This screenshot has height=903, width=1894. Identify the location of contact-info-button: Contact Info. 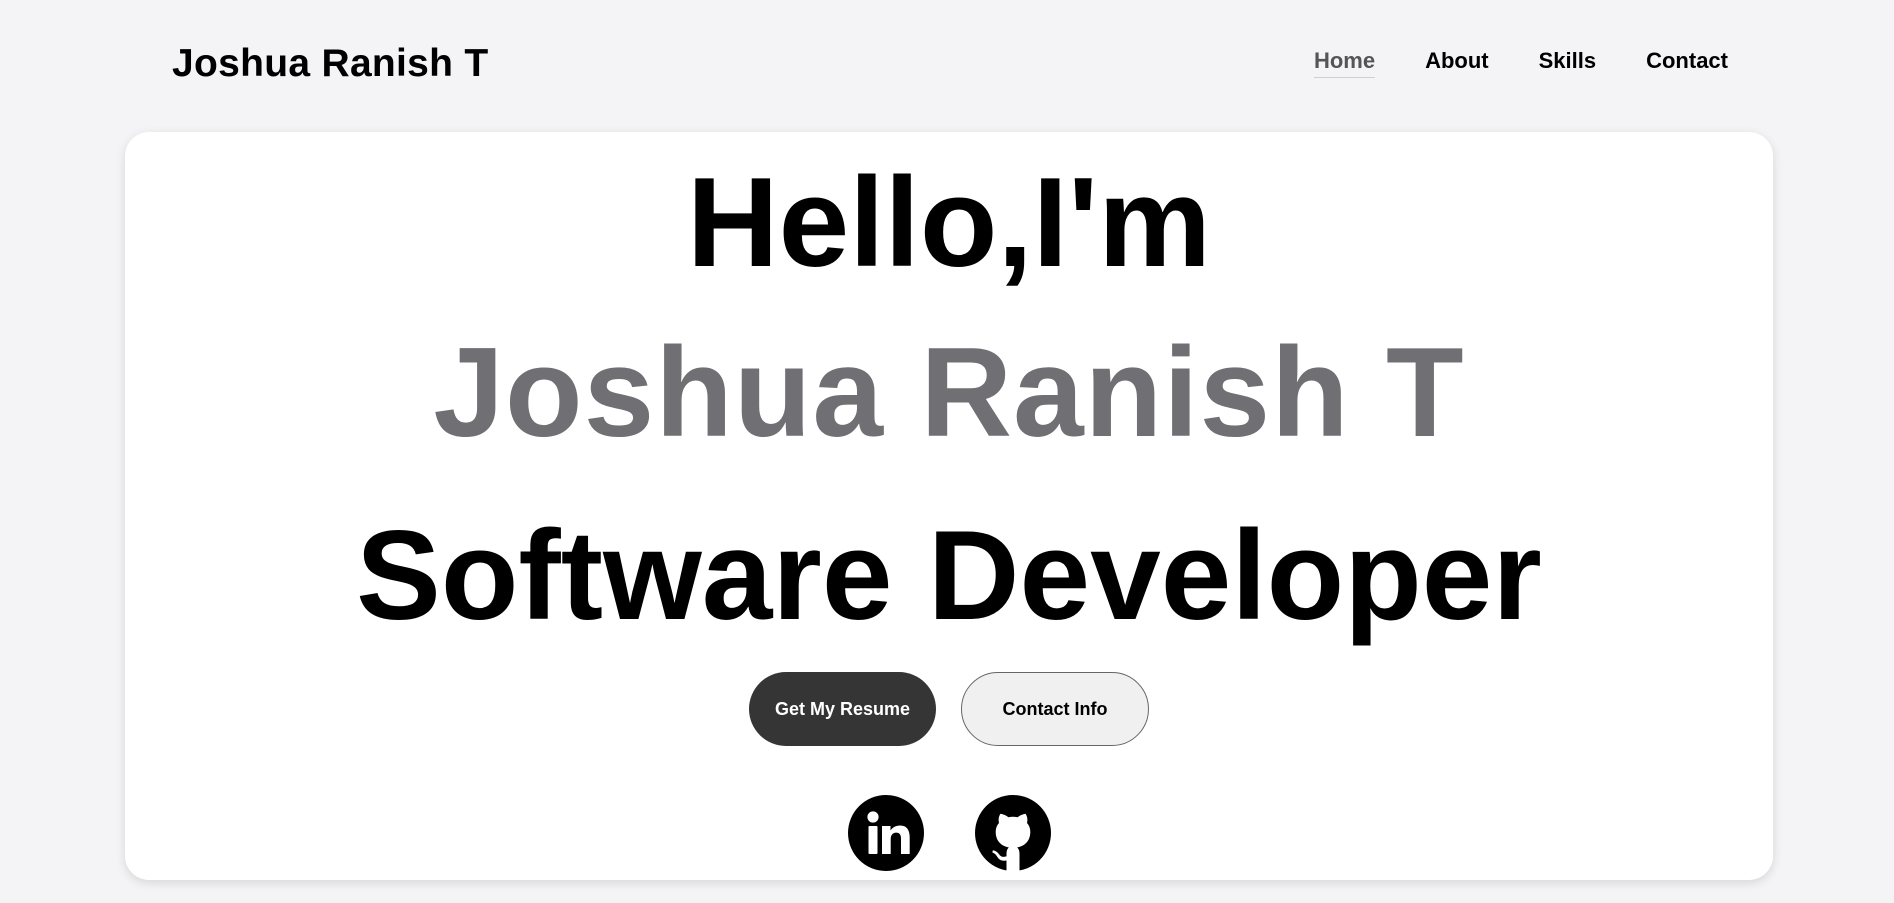
(1055, 709).